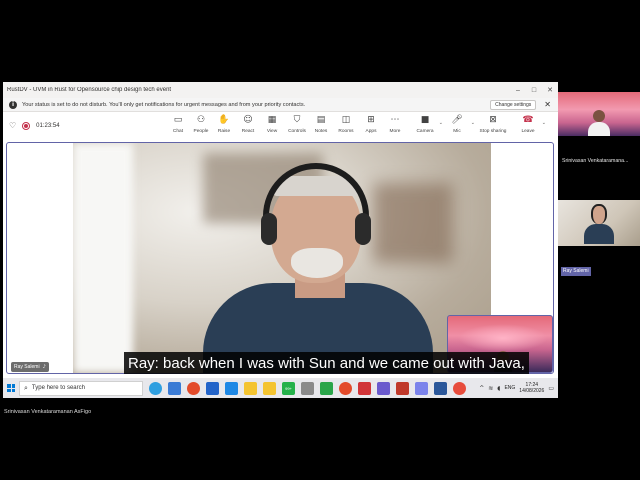 The image size is (640, 480). Describe the element at coordinates (44, 367) in the screenshot. I see `mic-icon: ♪` at that location.